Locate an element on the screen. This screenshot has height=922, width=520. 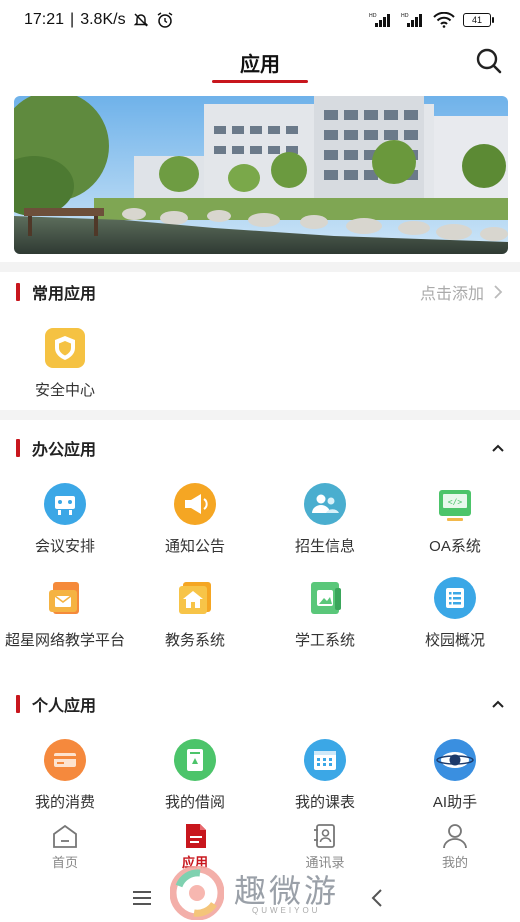
shield-icon is located at coordinates (65, 348).